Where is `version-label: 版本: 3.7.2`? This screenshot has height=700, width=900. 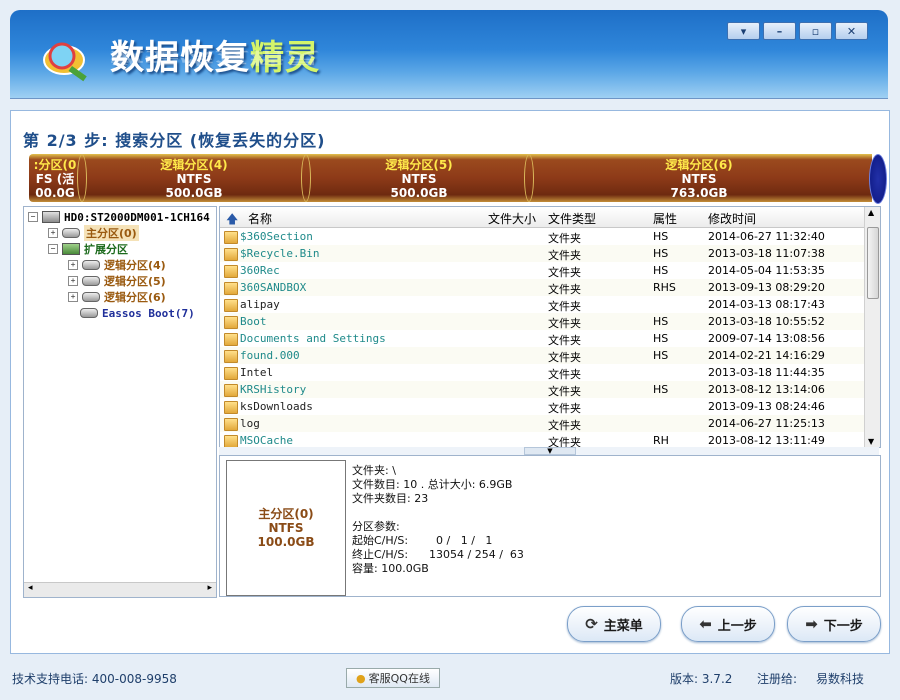 version-label: 版本: 3.7.2 is located at coordinates (701, 679).